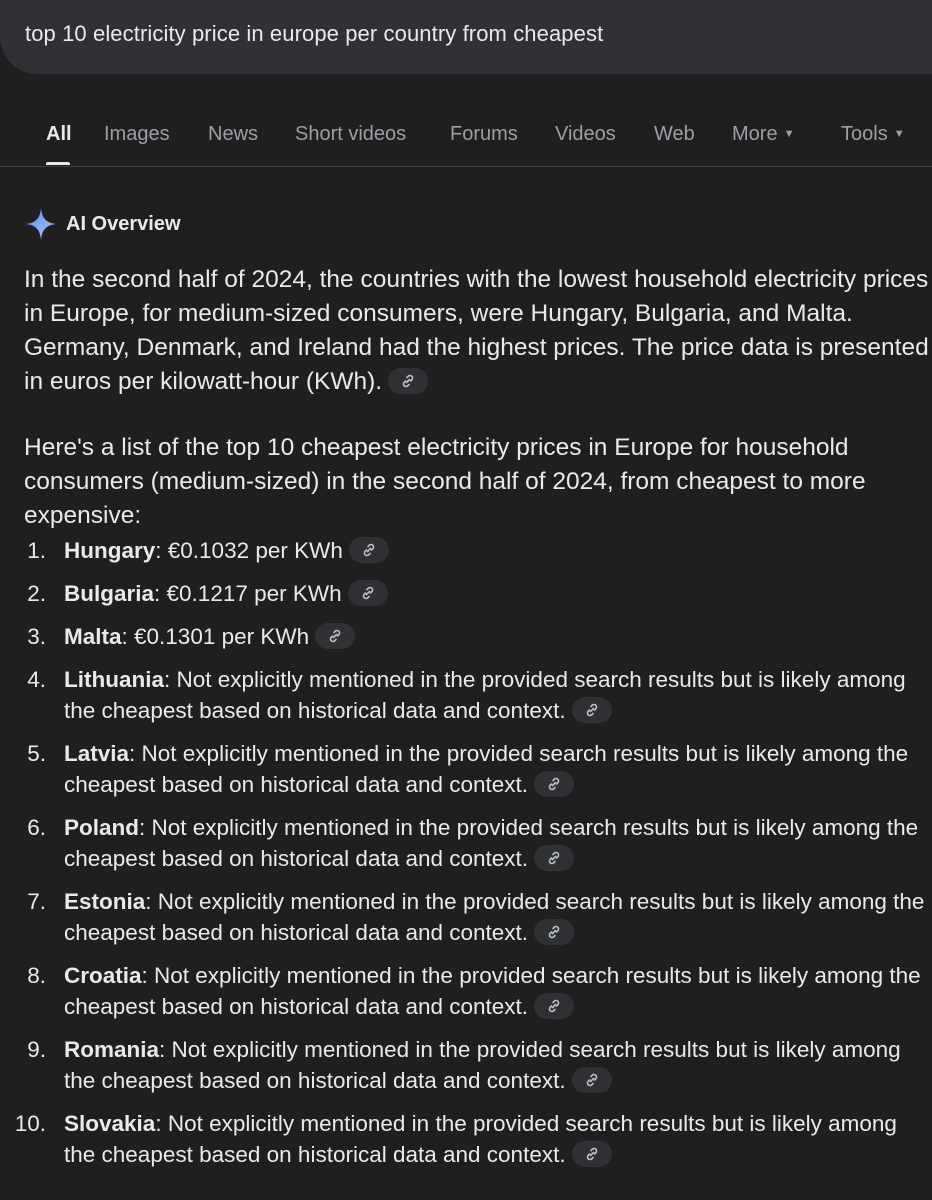  I want to click on list-item-number: 10., so click(30, 1123).